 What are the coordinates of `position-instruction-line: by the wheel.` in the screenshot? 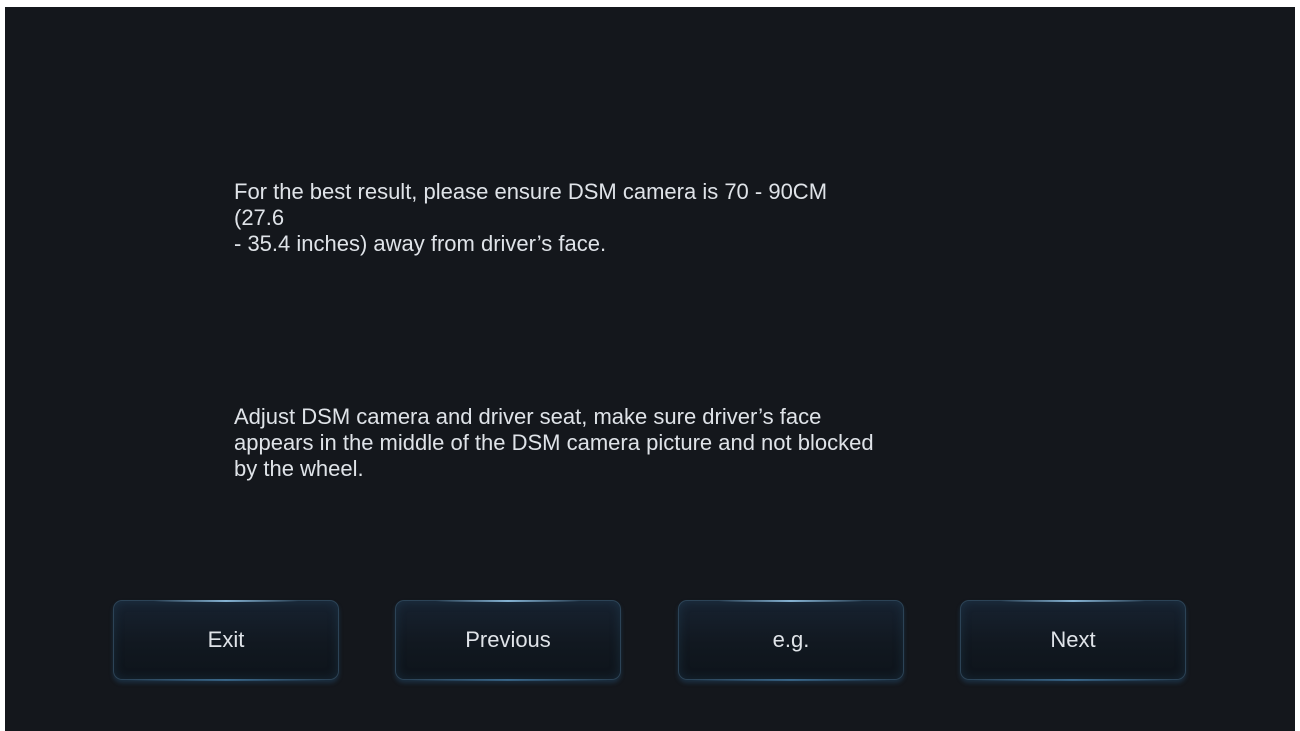 It's located at (299, 468).